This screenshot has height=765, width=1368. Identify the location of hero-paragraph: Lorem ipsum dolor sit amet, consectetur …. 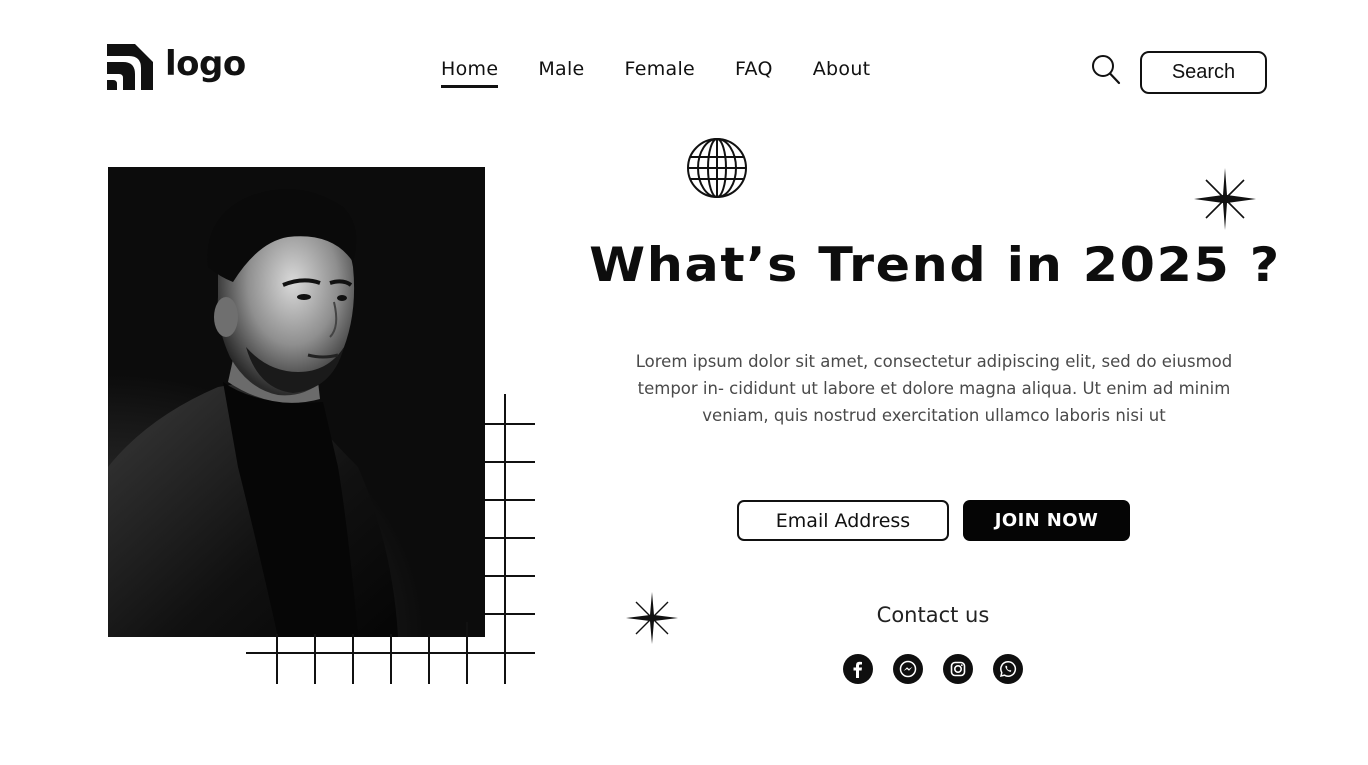
(934, 388).